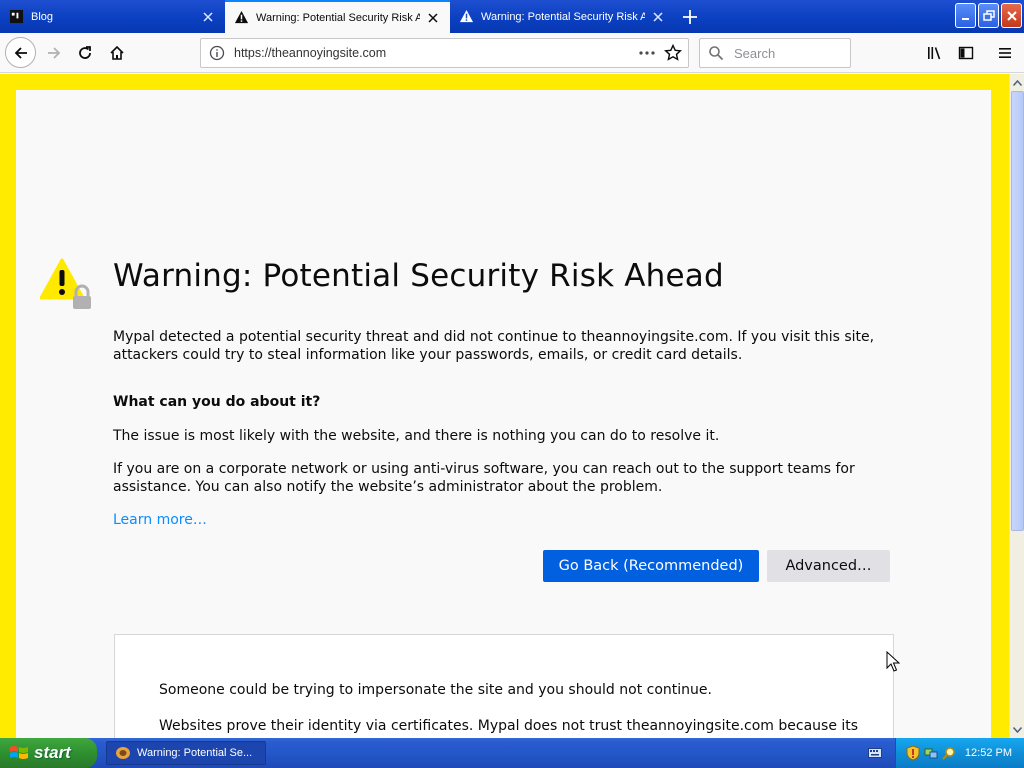  What do you see at coordinates (16, 16) in the screenshot?
I see `blog-favicon-icon` at bounding box center [16, 16].